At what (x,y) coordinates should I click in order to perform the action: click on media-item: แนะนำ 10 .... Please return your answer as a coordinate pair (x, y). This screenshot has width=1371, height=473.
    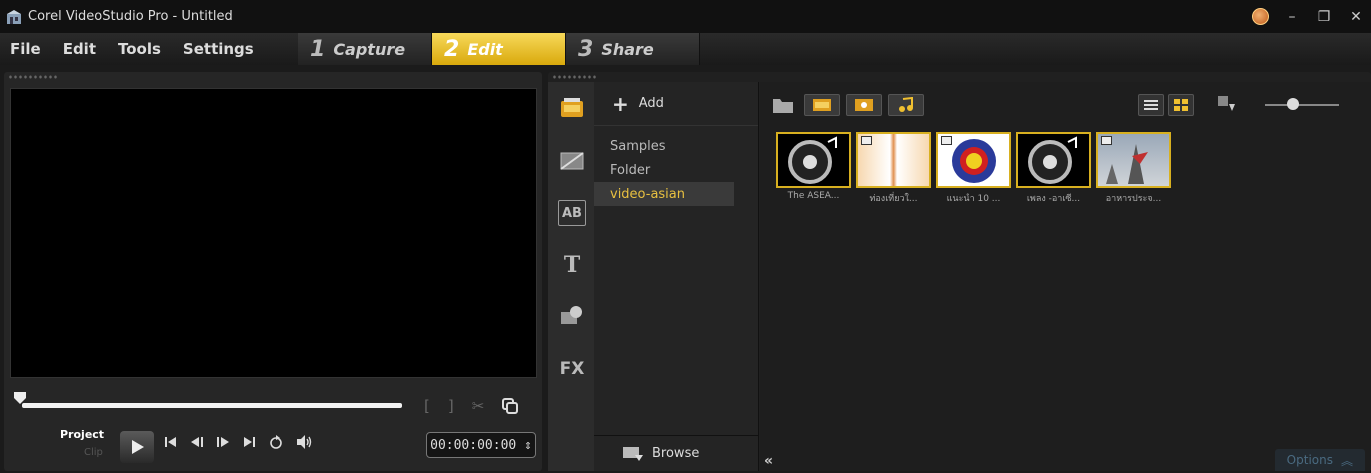
    Looking at the image, I should click on (973, 168).